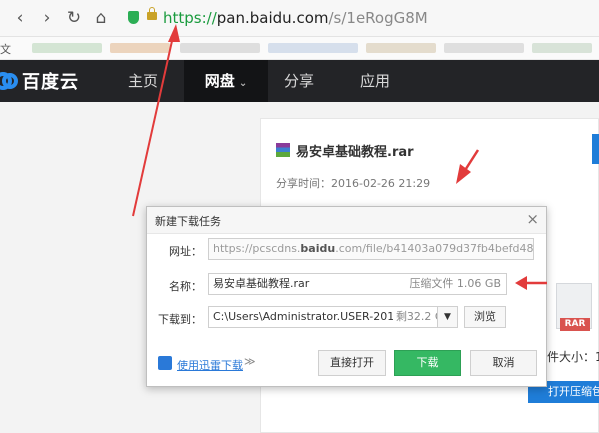 The width and height of the screenshot is (599, 433). What do you see at coordinates (272, 18) in the screenshot?
I see `url-host: pan.baidu.com` at bounding box center [272, 18].